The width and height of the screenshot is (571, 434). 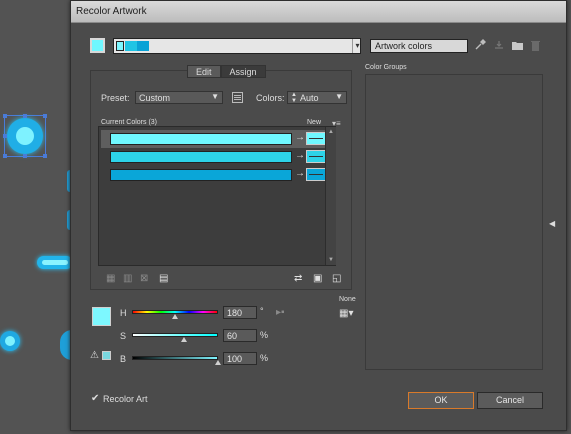 What do you see at coordinates (129, 122) in the screenshot?
I see `current-colors-label: Current Colors (3)` at bounding box center [129, 122].